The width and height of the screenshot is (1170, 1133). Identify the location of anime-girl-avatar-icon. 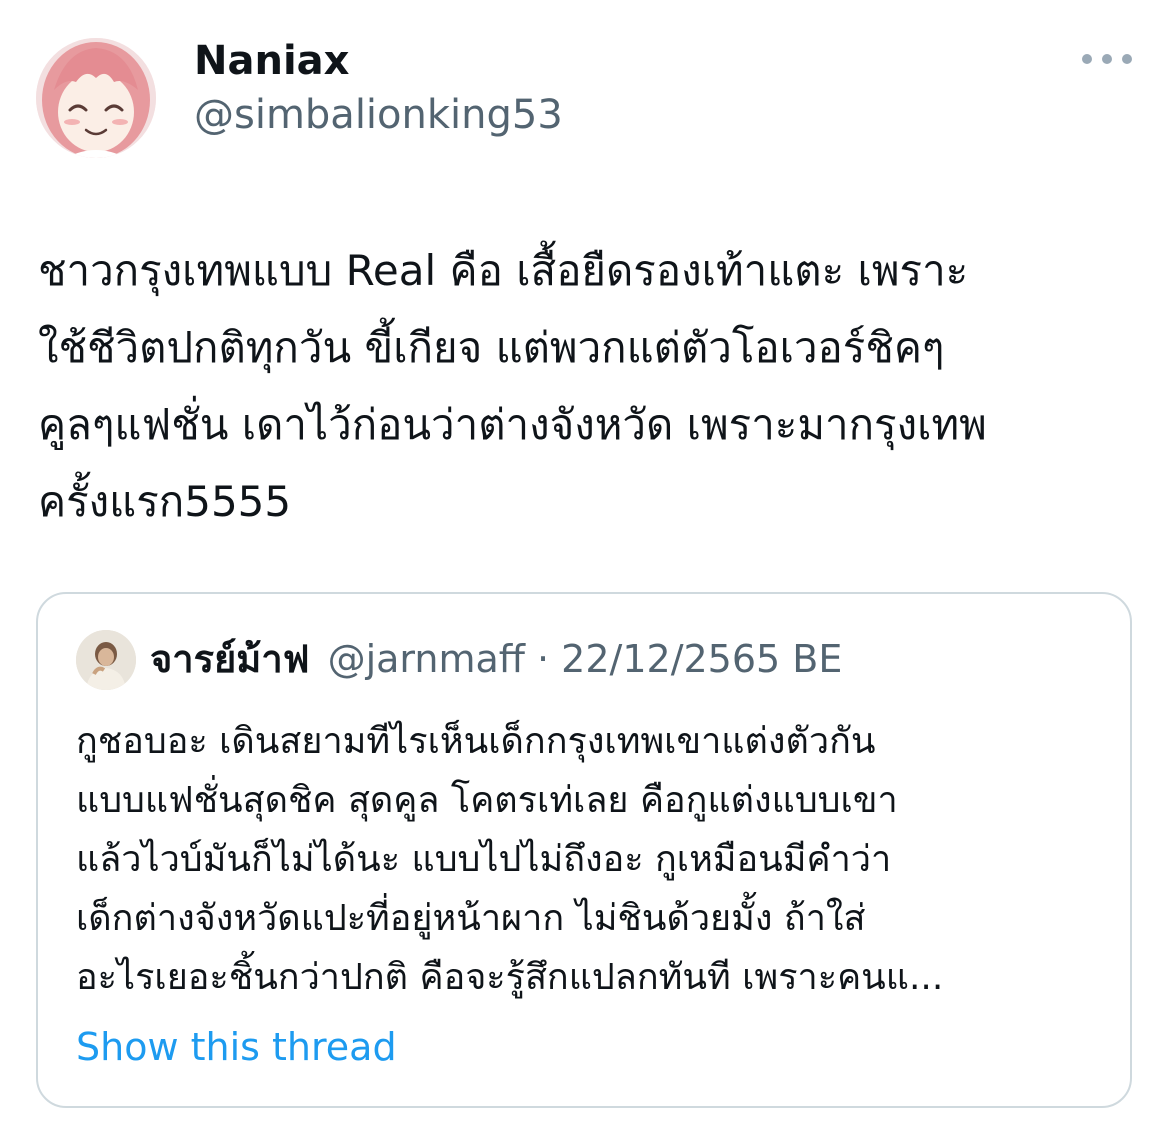
(96, 98).